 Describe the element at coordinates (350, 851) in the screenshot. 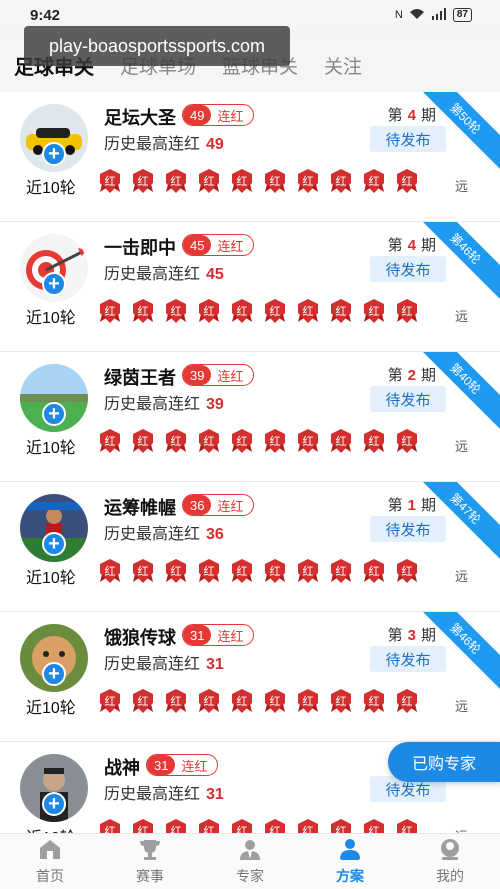

I see `plan-icon` at that location.